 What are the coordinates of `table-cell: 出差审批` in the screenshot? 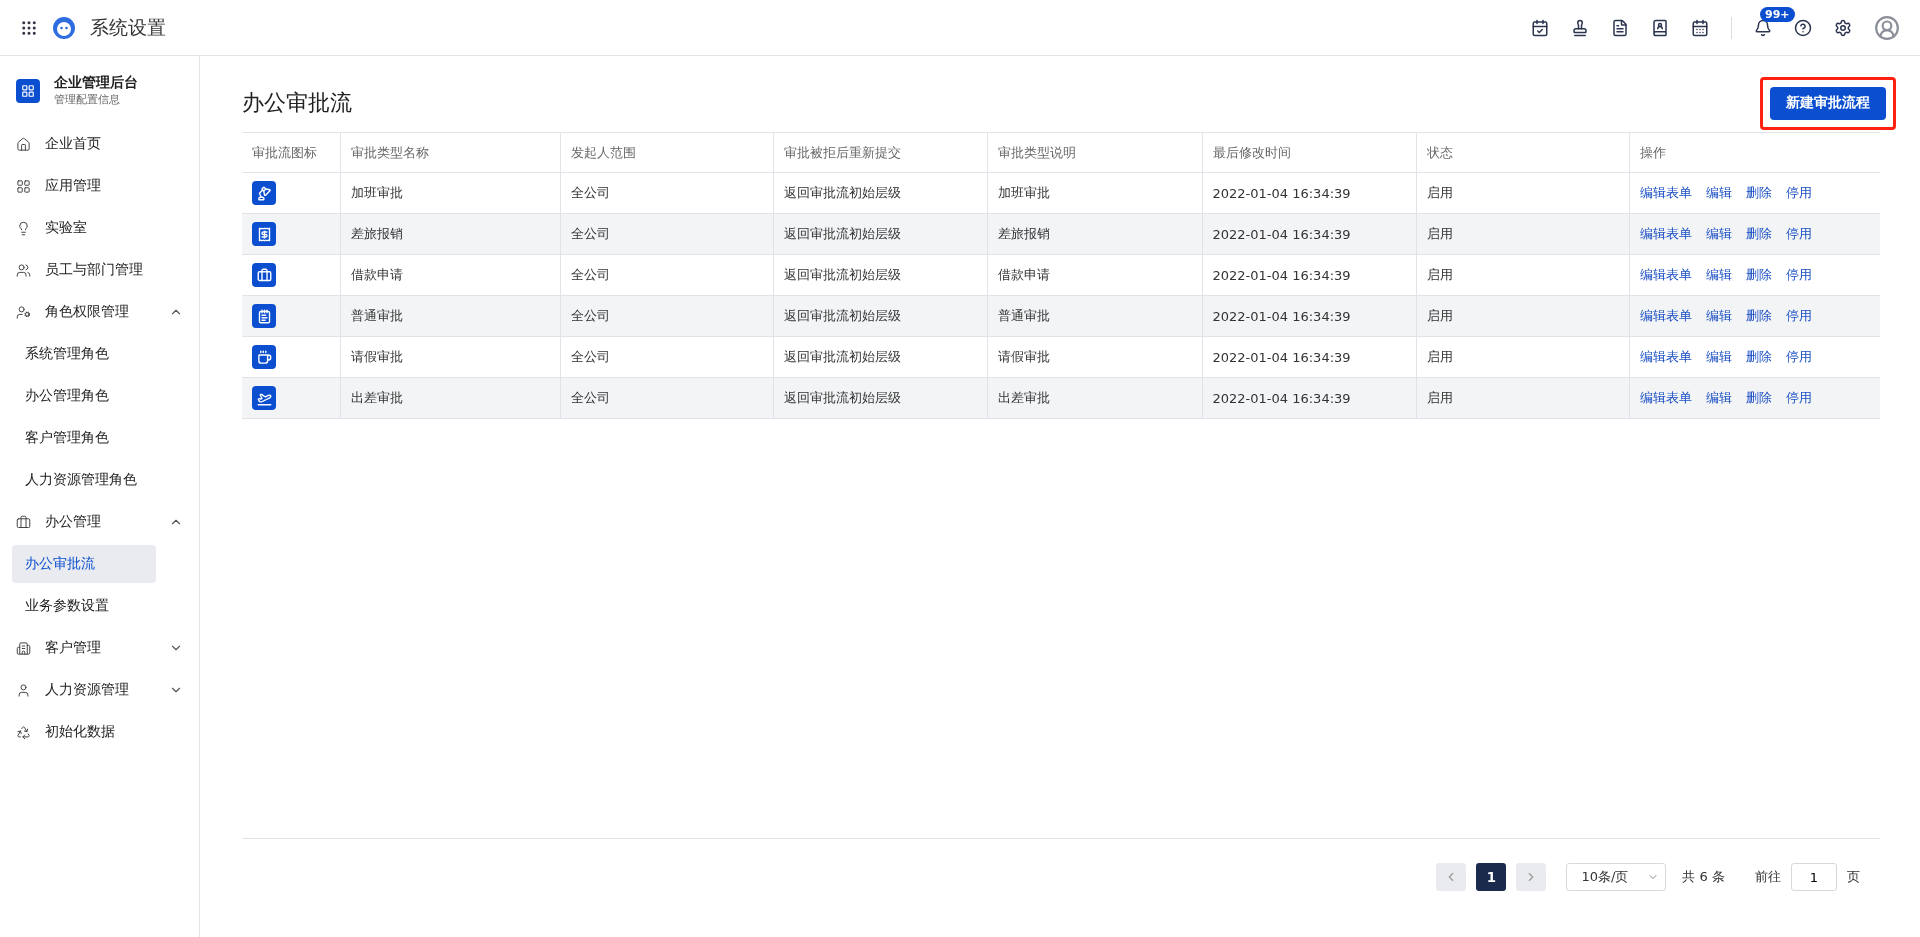 It's located at (450, 398).